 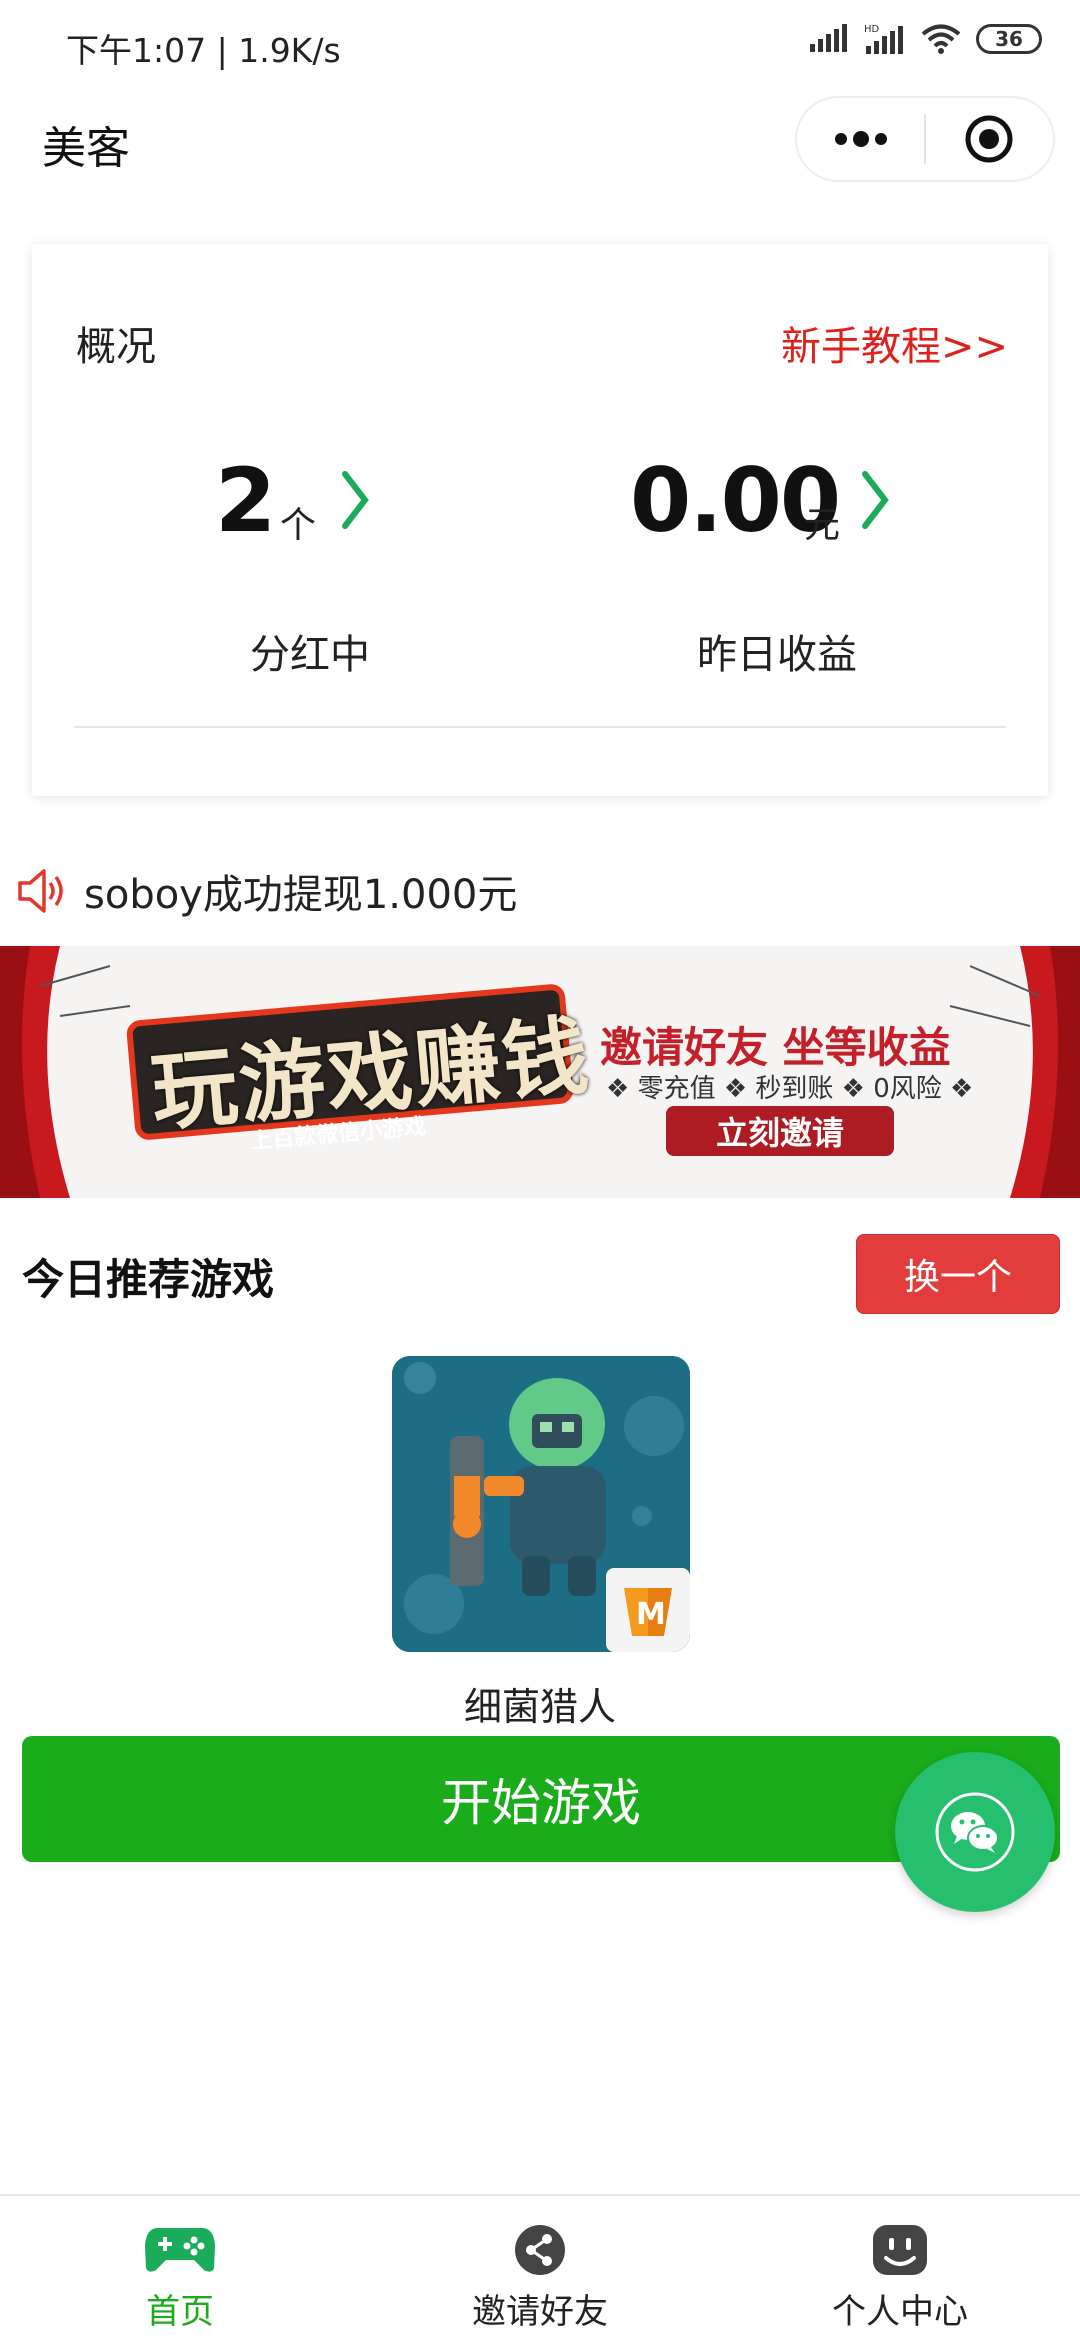 What do you see at coordinates (894, 343) in the screenshot?
I see `tutorial-link: 新手教程>>` at bounding box center [894, 343].